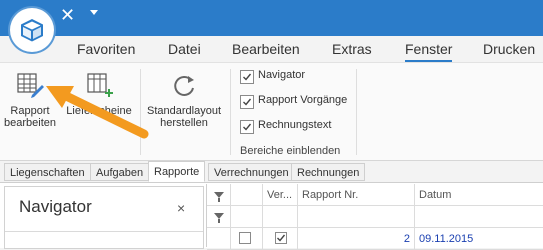 Image resolution: width=543 pixels, height=250 pixels. What do you see at coordinates (479, 195) in the screenshot?
I see `grid-header-datum: Datum` at bounding box center [479, 195].